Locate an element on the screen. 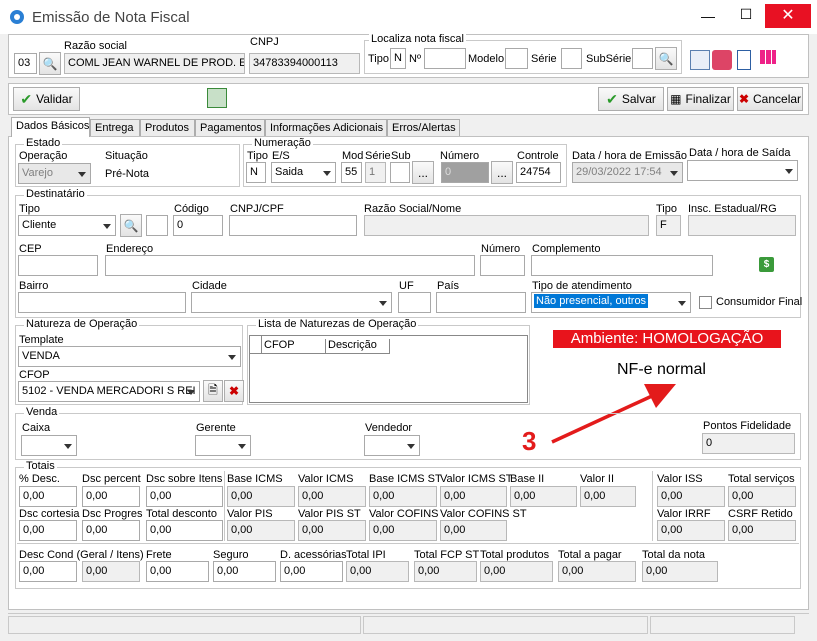 The width and height of the screenshot is (817, 641). saida-datetime is located at coordinates (742, 170).